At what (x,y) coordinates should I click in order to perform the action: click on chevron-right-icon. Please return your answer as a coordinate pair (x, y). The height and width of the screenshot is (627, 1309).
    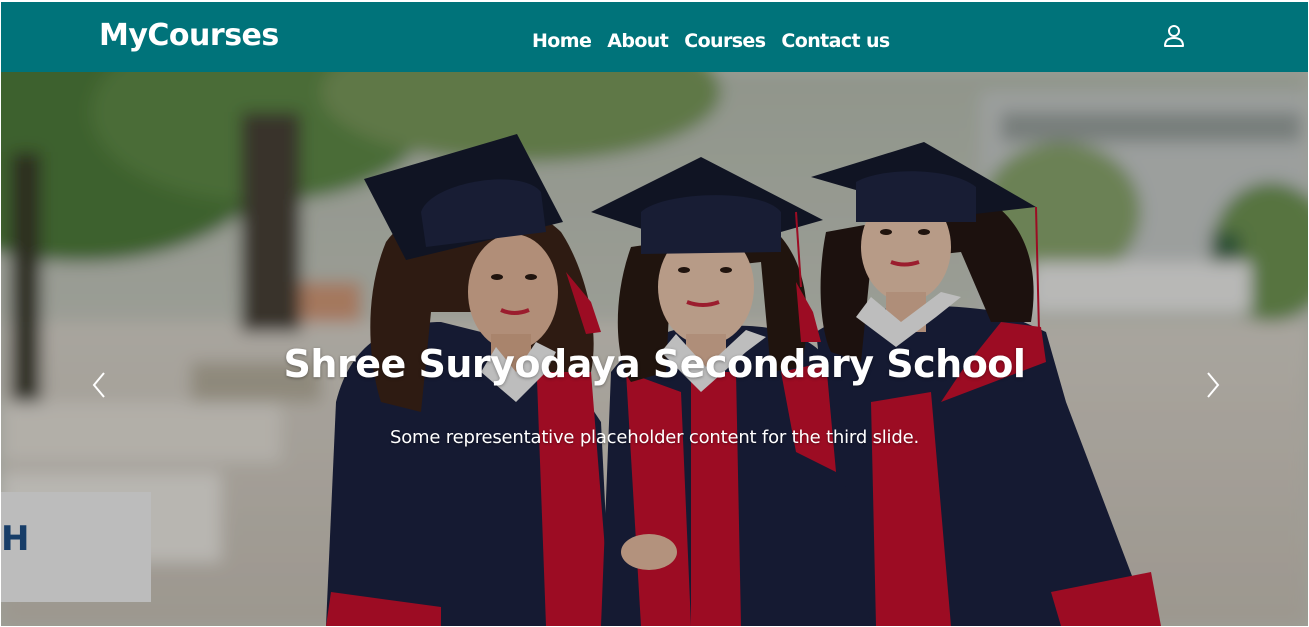
    Looking at the image, I should click on (1213, 387).